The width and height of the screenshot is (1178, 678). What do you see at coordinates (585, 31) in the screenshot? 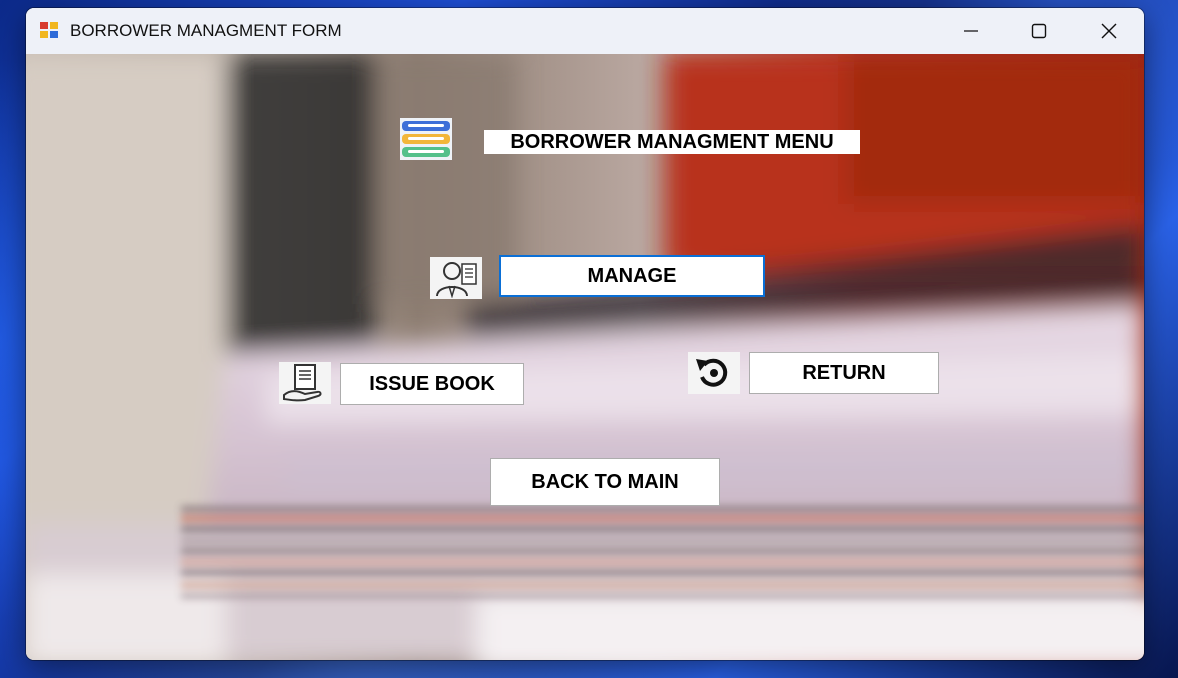
I see `title-bar: BORROWER MANAGMENT FORM` at bounding box center [585, 31].